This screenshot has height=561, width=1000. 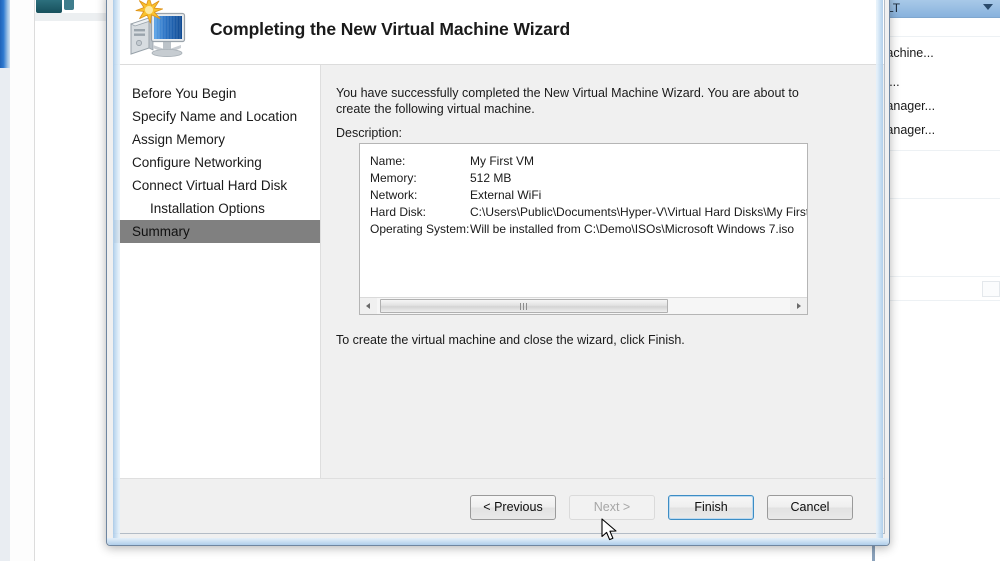 I want to click on dialog-glass-frame-bottom, so click(x=498, y=541).